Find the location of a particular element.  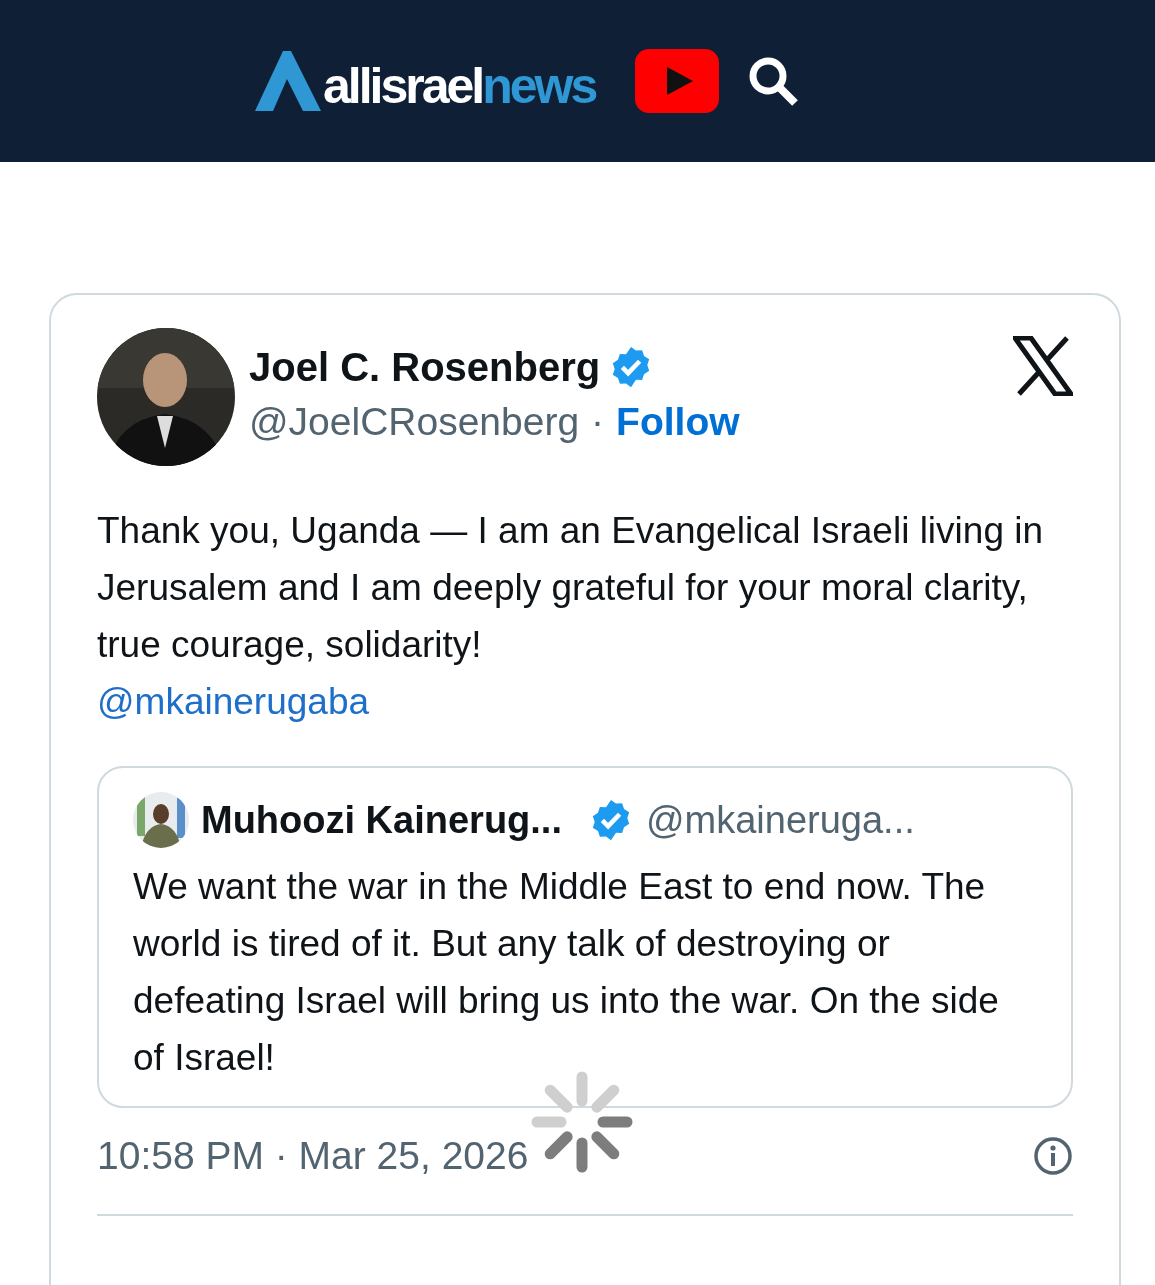

author-handle: @JoelCRosenberg is located at coordinates (414, 422).